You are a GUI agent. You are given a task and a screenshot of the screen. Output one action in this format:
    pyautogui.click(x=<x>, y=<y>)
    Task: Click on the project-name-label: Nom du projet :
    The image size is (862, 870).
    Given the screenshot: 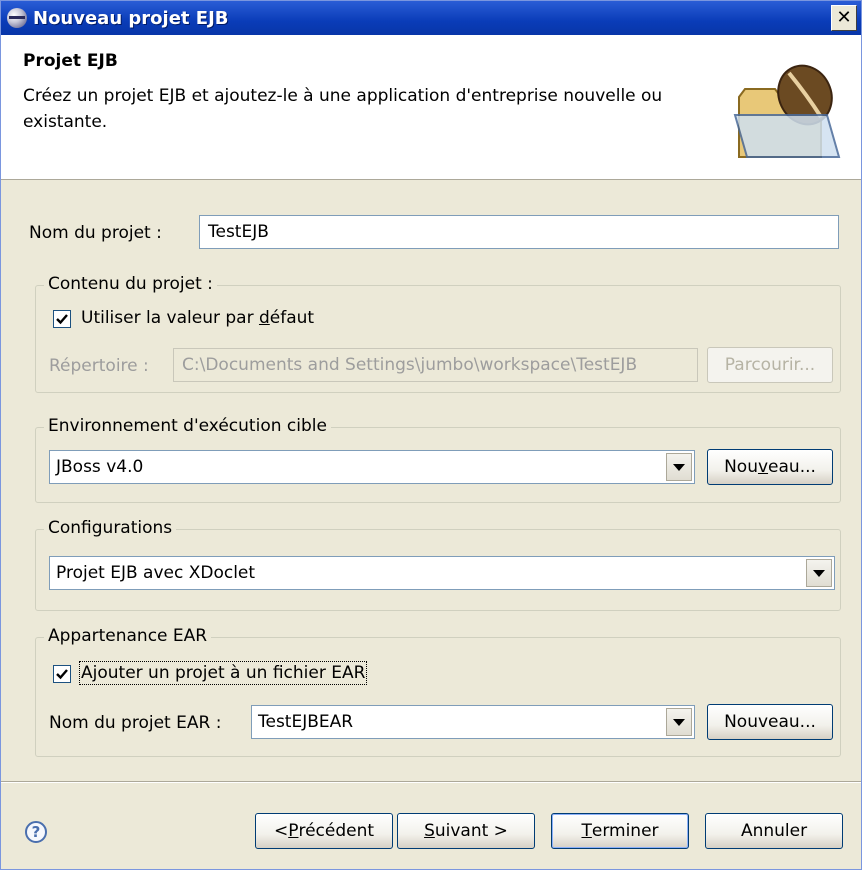 What is the action you would take?
    pyautogui.click(x=95, y=233)
    